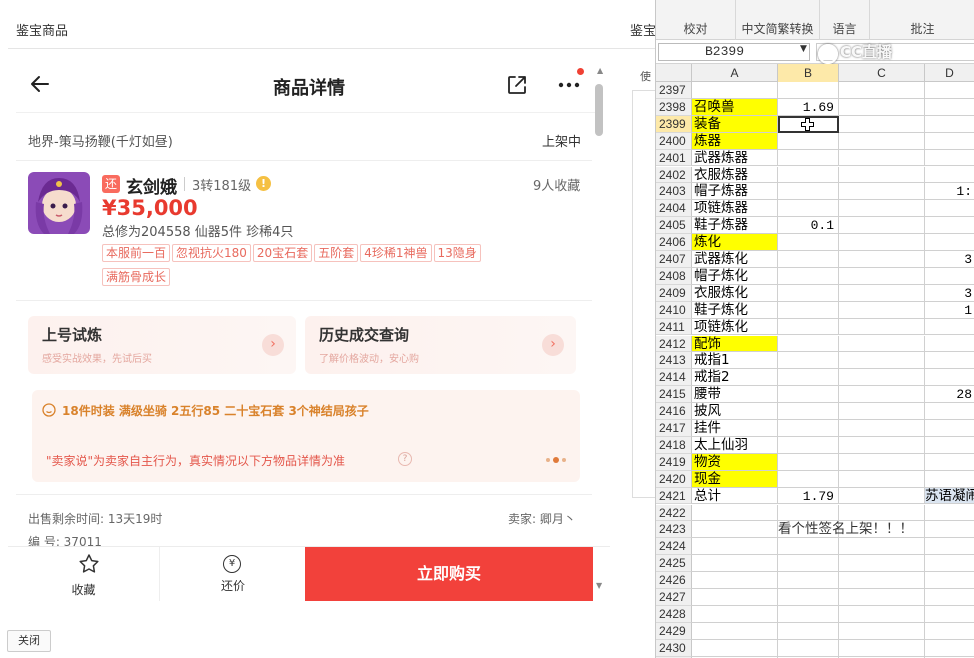 The image size is (974, 658). Describe the element at coordinates (735, 141) in the screenshot. I see `cell-a: 炼器` at that location.